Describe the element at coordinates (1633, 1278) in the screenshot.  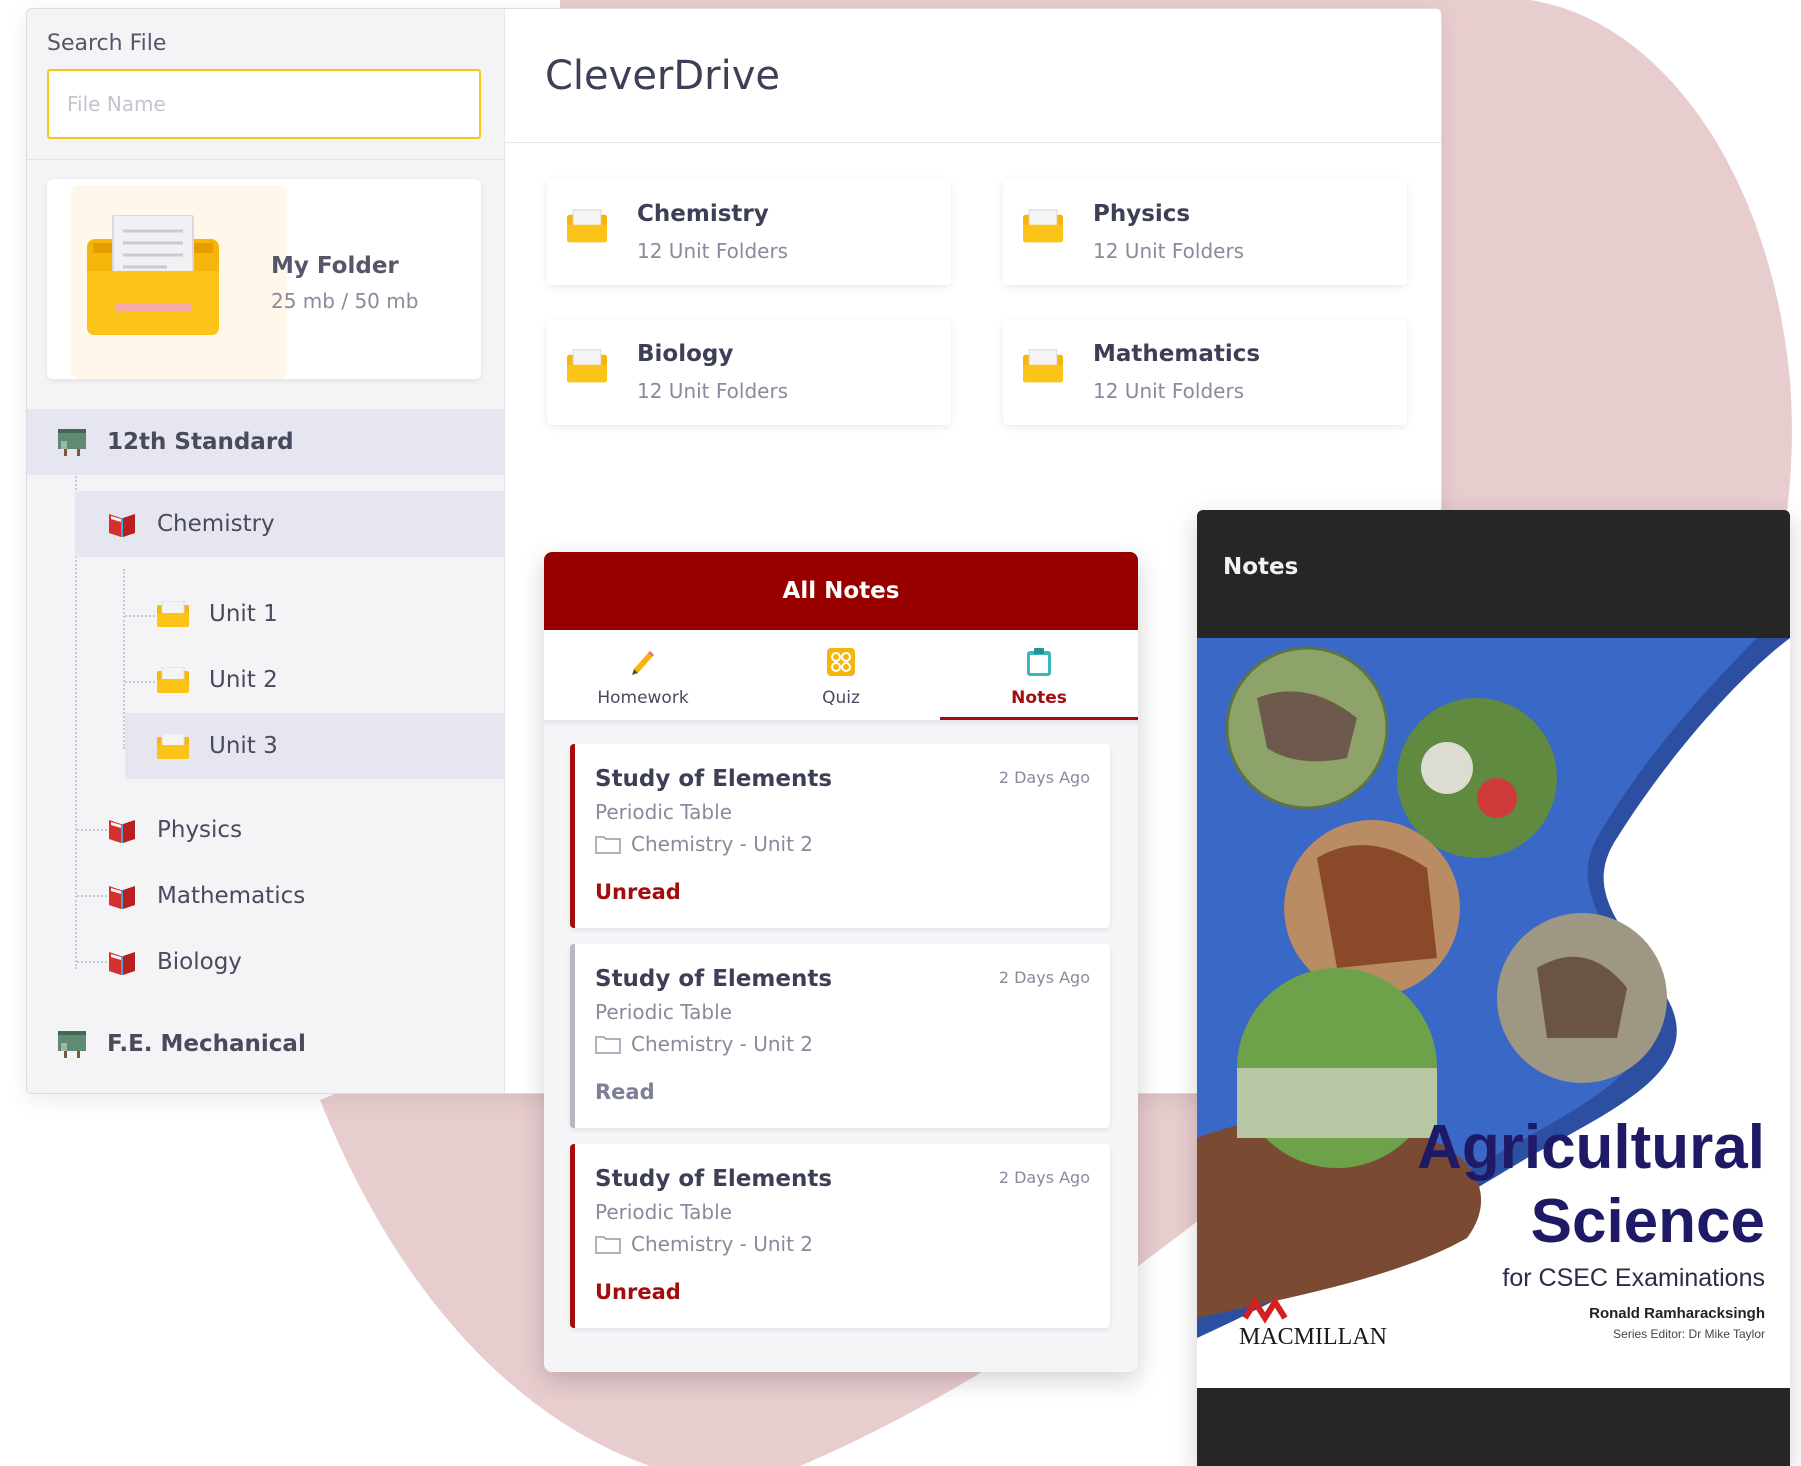
I see `book-subtitle: for CSEC Examinations` at that location.